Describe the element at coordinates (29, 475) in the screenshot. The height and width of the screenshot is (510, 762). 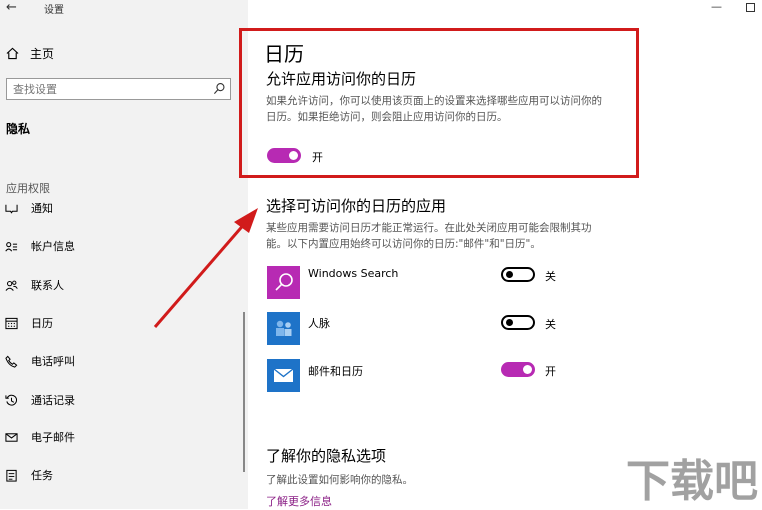
I see `sidebar-item-tasks: 任务` at that location.